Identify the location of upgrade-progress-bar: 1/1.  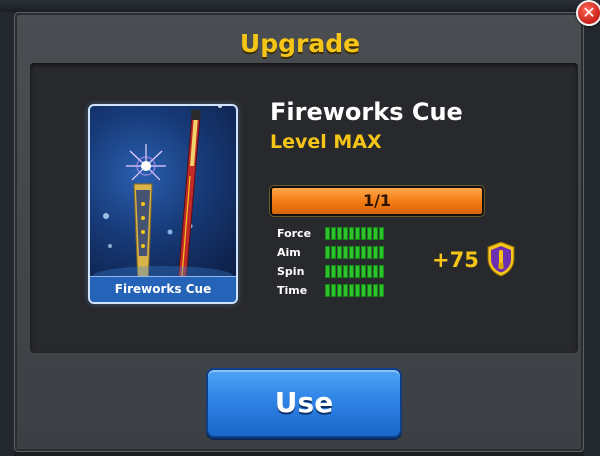
(377, 201).